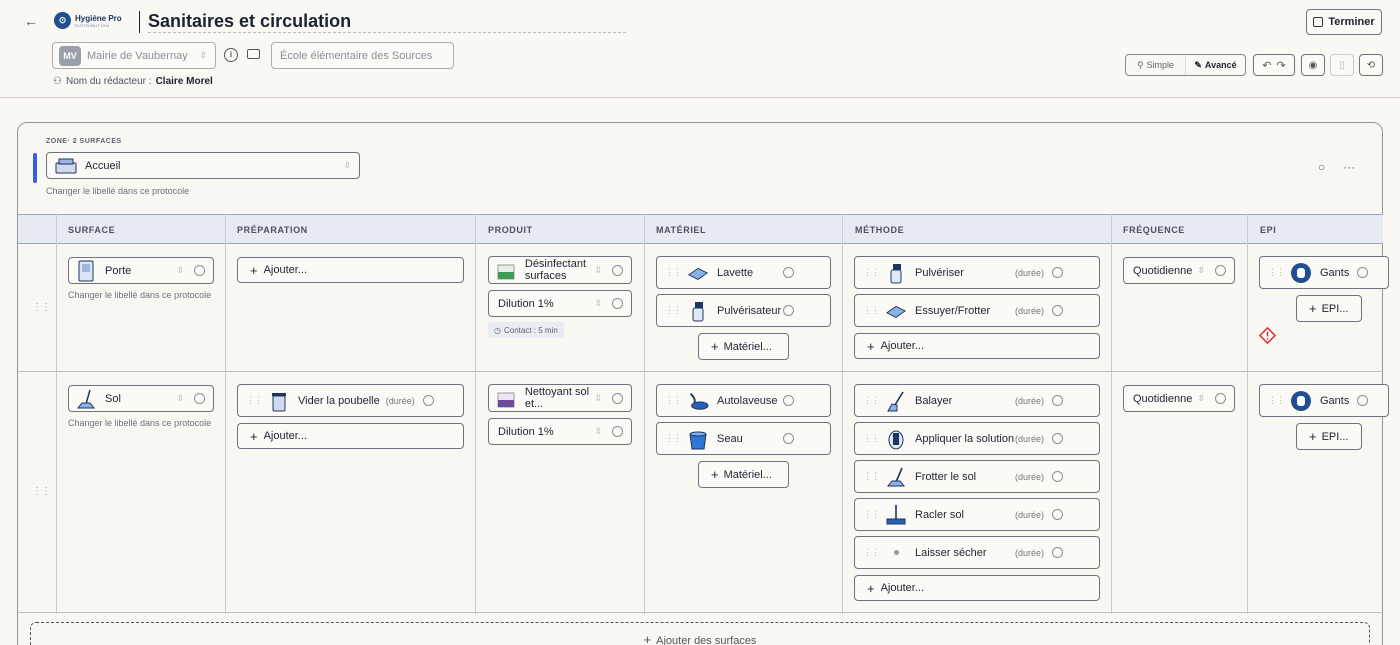 Image resolution: width=1400 pixels, height=645 pixels. What do you see at coordinates (743, 438) in the screenshot?
I see `material-item: ⋮⋮ Seau` at bounding box center [743, 438].